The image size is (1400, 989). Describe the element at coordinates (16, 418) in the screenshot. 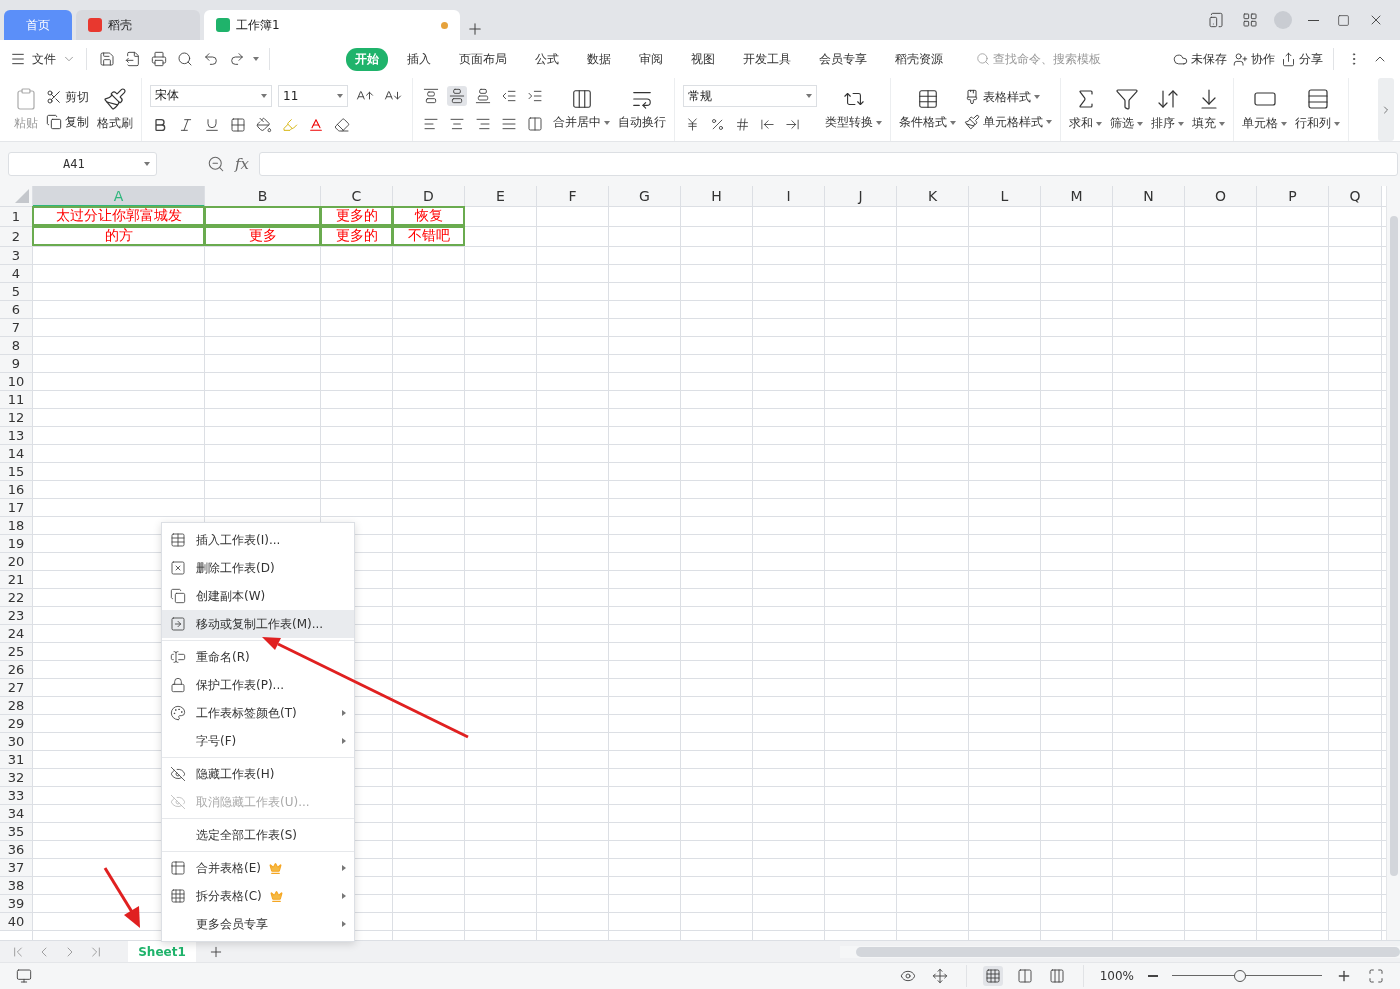

I see `row-header: 12` at that location.